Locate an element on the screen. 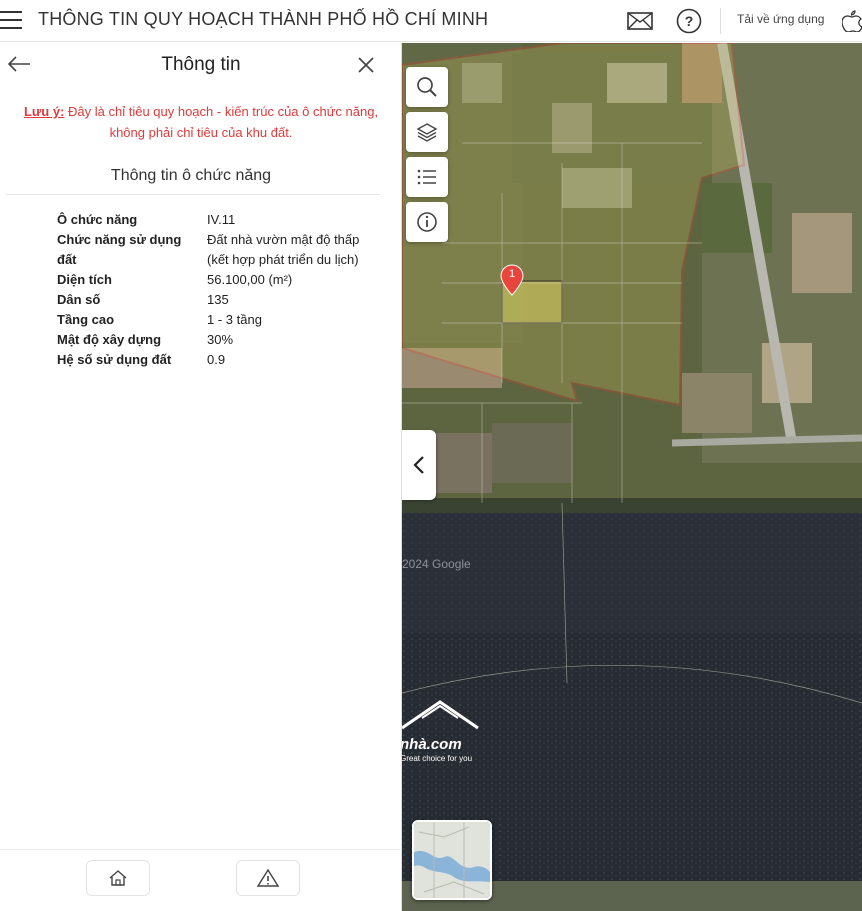 The image size is (862, 911). info-key: Diện tích is located at coordinates (84, 279).